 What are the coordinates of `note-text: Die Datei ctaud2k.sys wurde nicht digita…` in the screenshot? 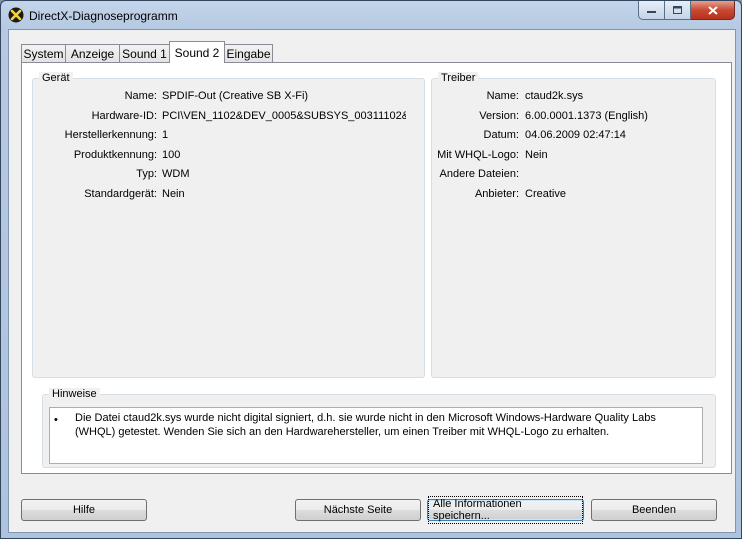 It's located at (365, 425).